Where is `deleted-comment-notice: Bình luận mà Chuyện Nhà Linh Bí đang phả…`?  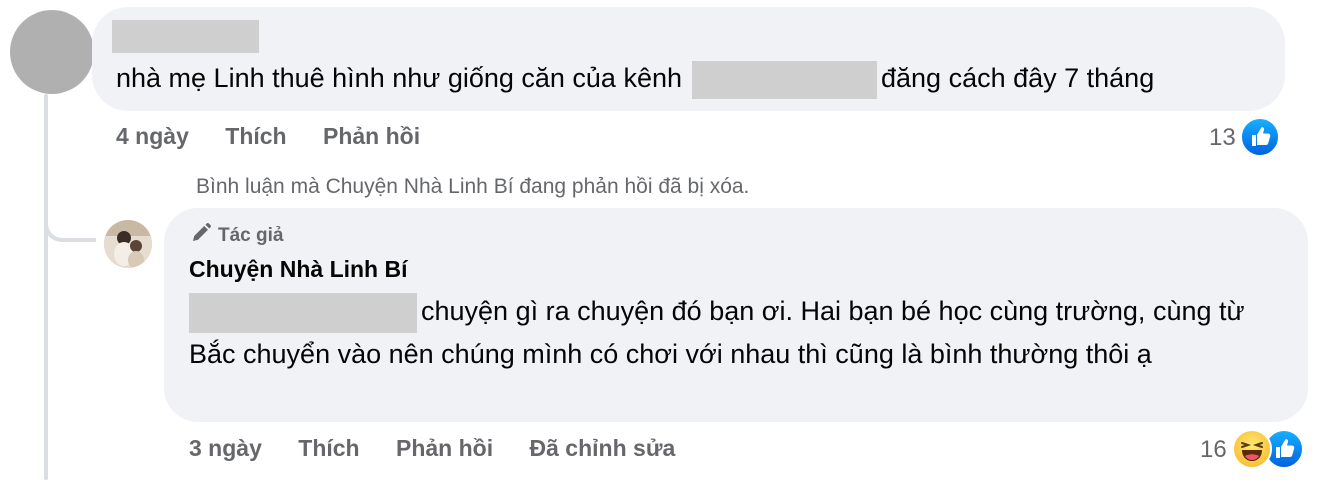
deleted-comment-notice: Bình luận mà Chuyện Nhà Linh Bí đang phả… is located at coordinates (473, 186).